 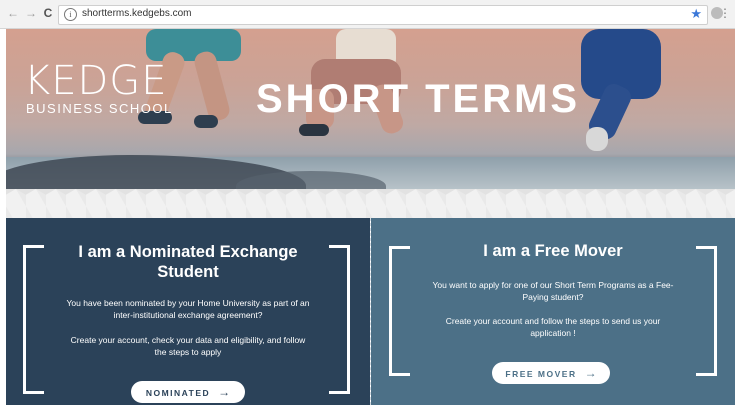 I want to click on jumper-right-illustration, so click(x=626, y=94).